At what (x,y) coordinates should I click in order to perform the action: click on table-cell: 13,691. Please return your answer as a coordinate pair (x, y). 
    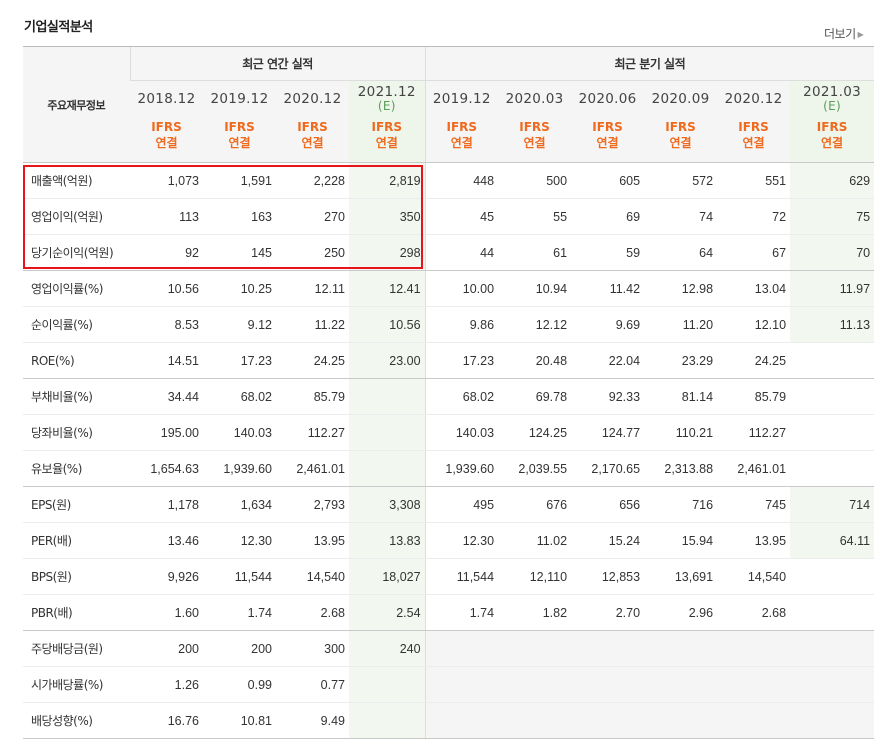
    Looking at the image, I should click on (681, 576).